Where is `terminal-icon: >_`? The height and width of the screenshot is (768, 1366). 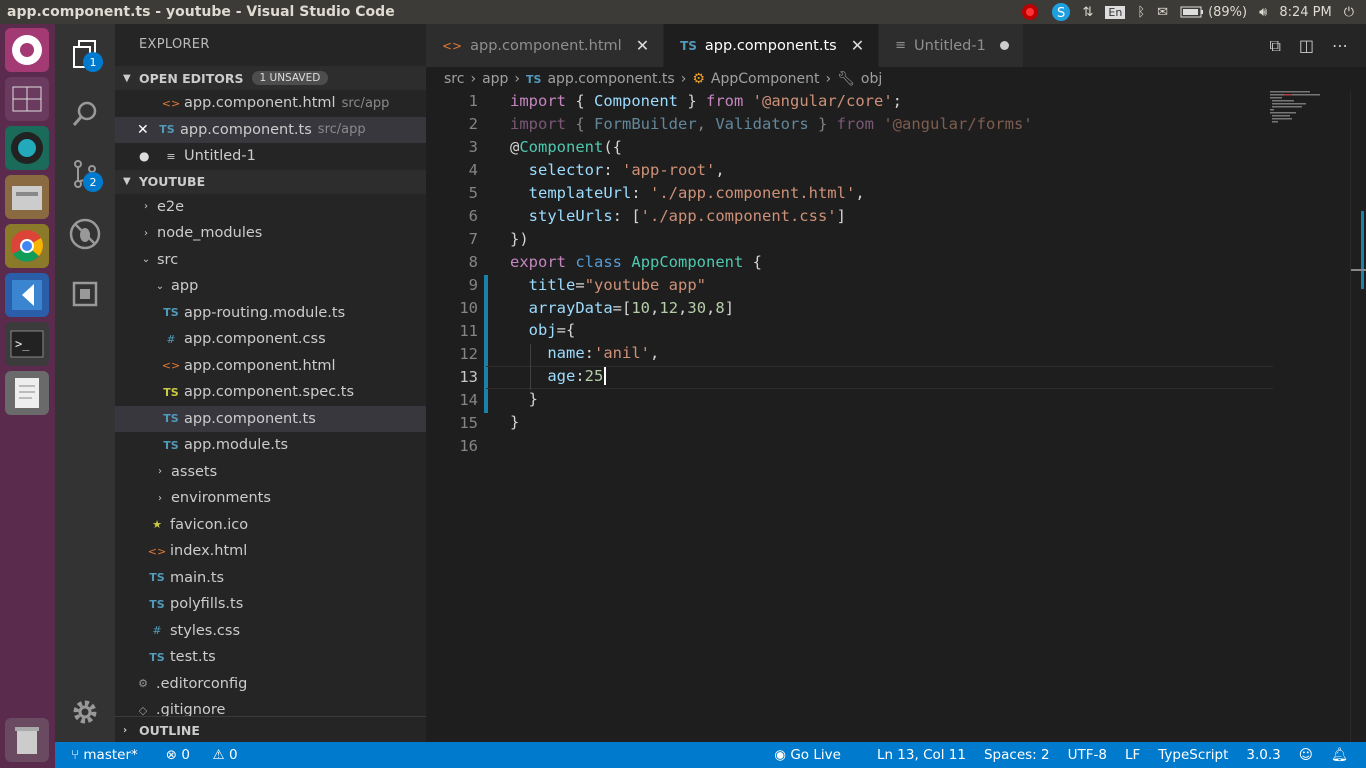
terminal-icon: >_ is located at coordinates (27, 344).